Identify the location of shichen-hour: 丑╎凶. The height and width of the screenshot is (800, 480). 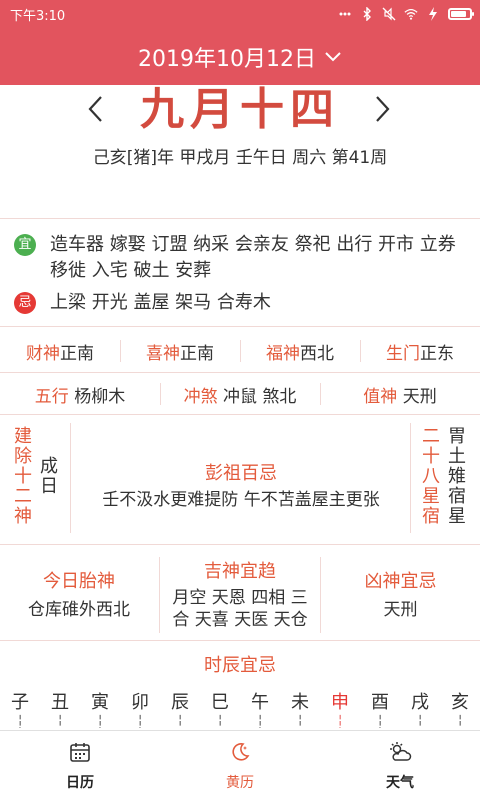
(60, 708).